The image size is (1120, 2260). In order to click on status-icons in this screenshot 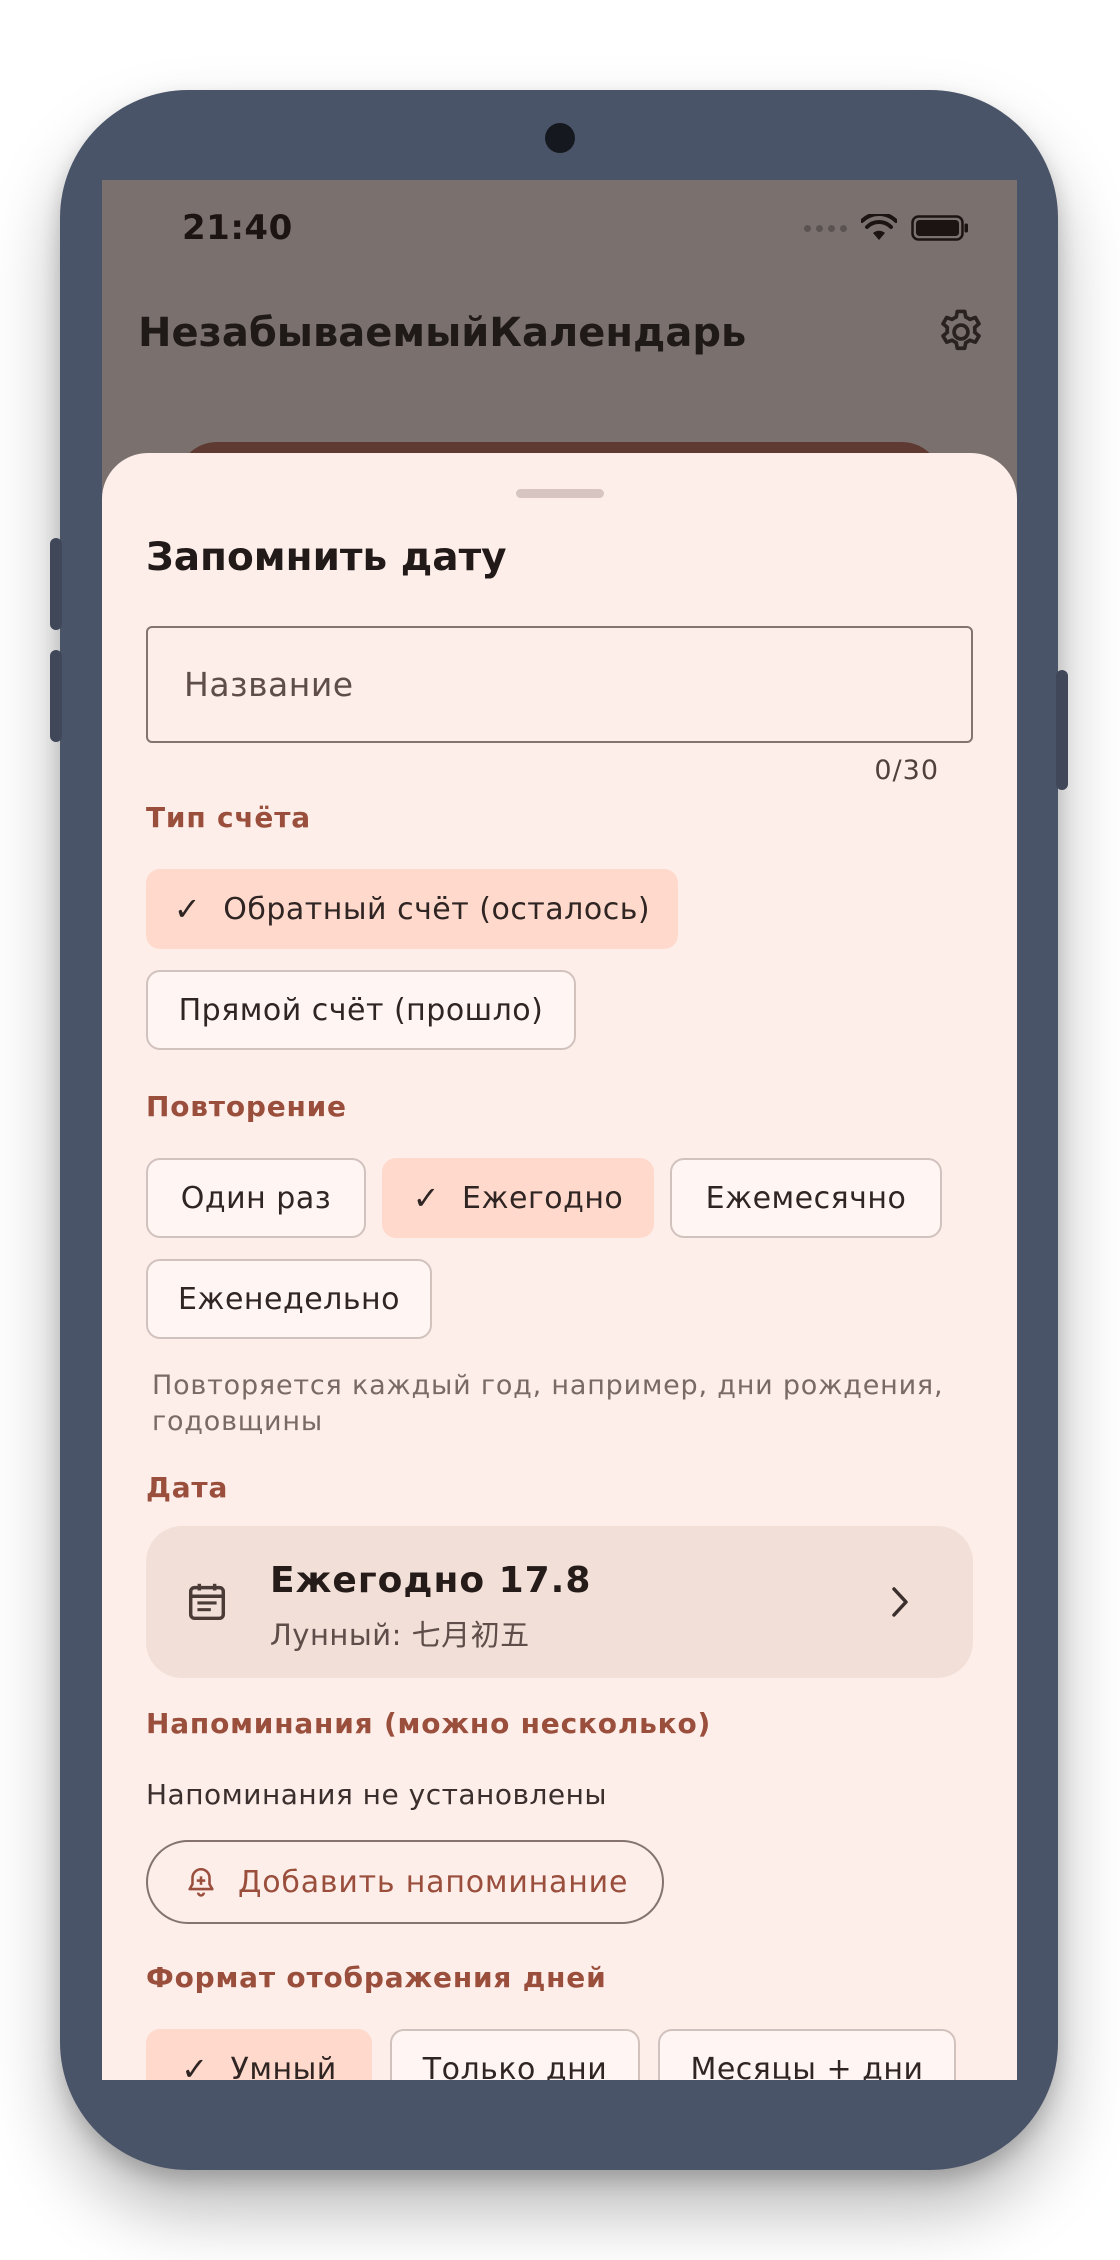, I will do `click(886, 228)`.